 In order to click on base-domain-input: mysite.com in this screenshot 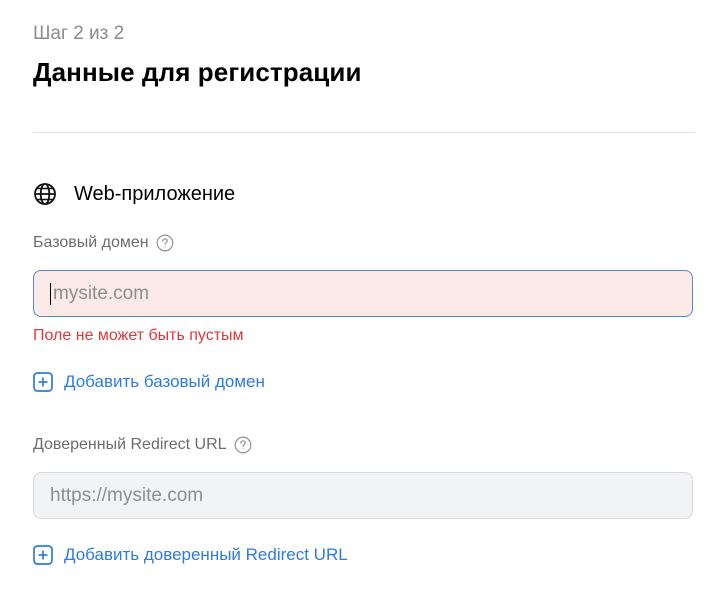, I will do `click(363, 293)`.